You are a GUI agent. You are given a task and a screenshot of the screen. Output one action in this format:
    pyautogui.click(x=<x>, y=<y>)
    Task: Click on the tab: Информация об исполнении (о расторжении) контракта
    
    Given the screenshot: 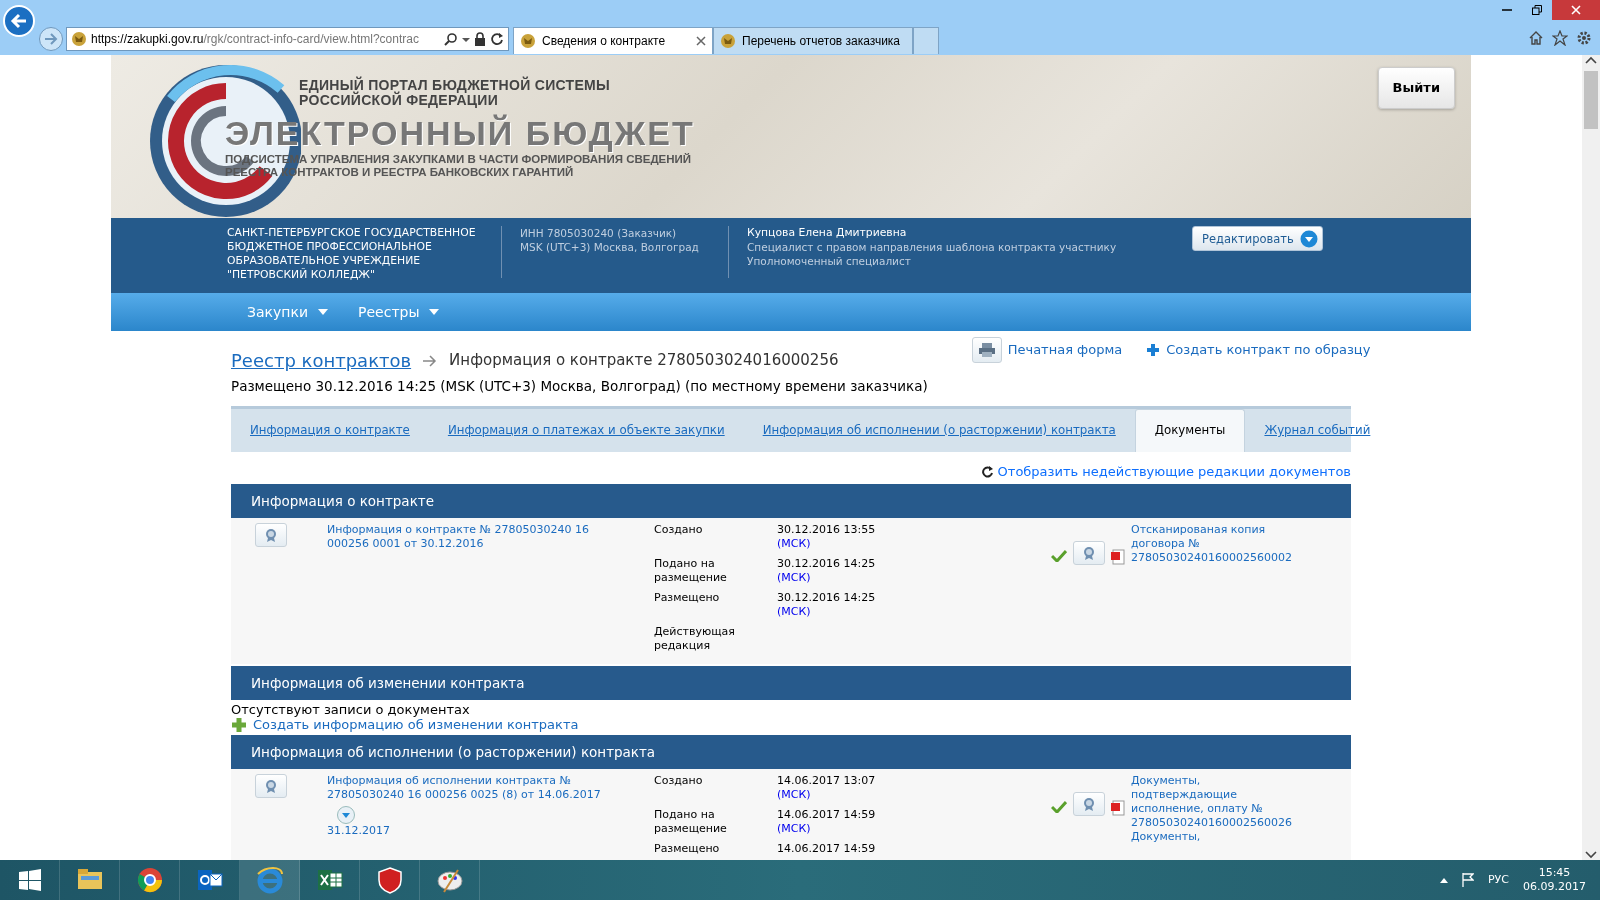 What is the action you would take?
    pyautogui.click(x=939, y=431)
    